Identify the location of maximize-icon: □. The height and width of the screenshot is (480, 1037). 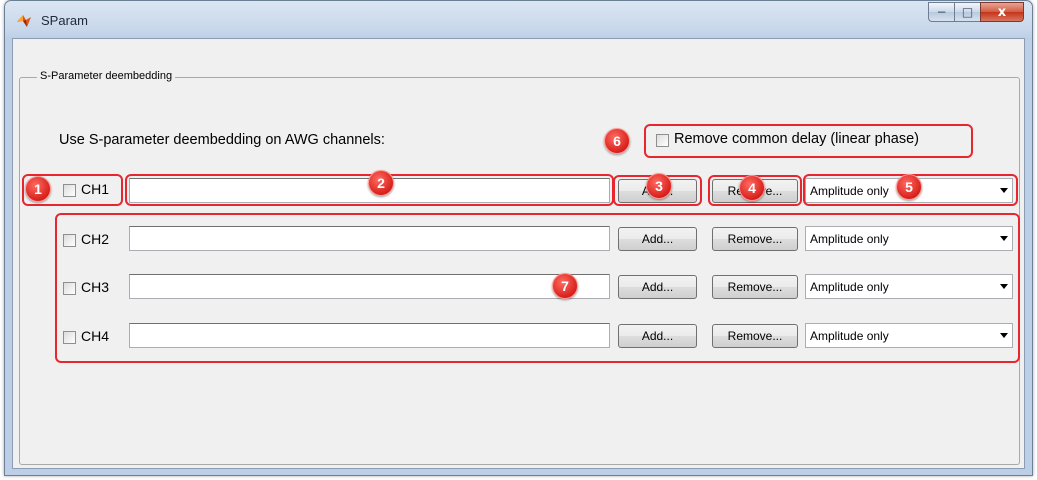
(967, 12).